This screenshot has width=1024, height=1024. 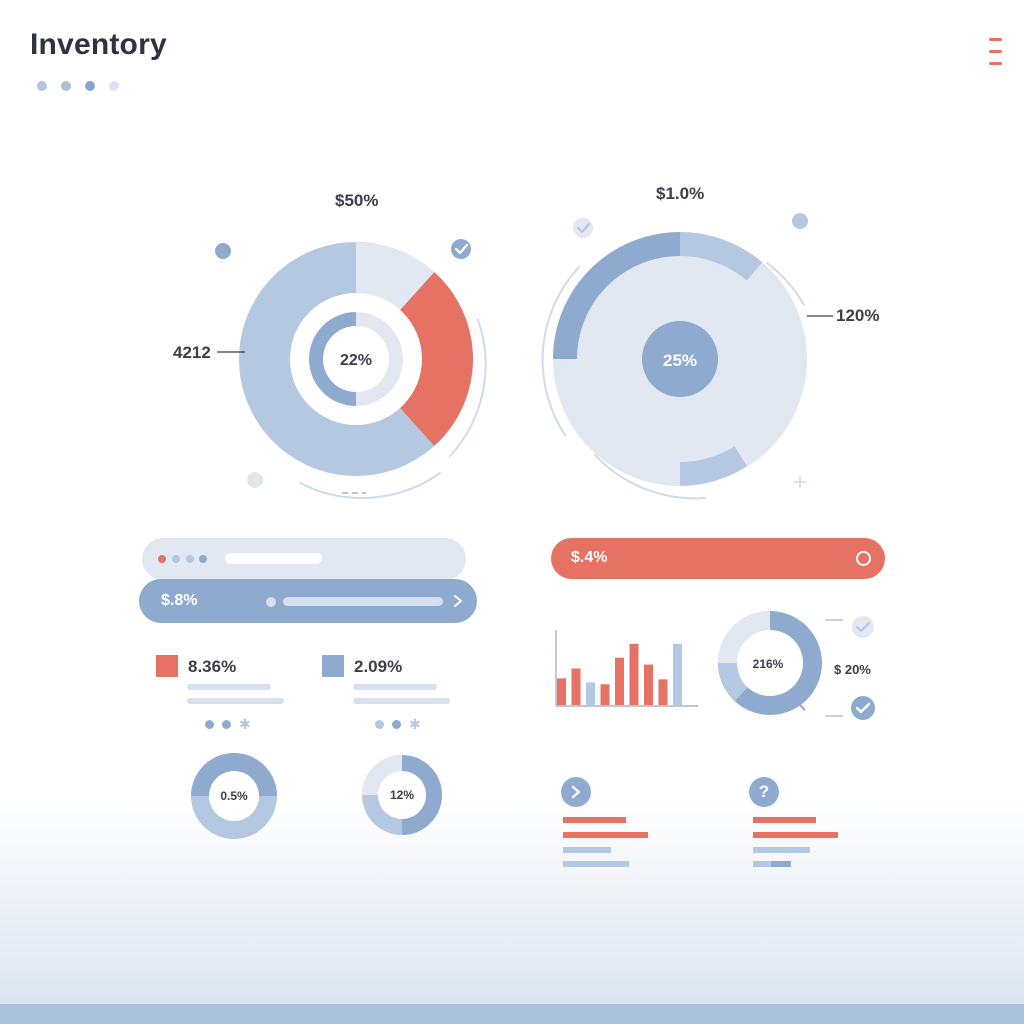 What do you see at coordinates (626, 668) in the screenshot?
I see `bar-chart` at bounding box center [626, 668].